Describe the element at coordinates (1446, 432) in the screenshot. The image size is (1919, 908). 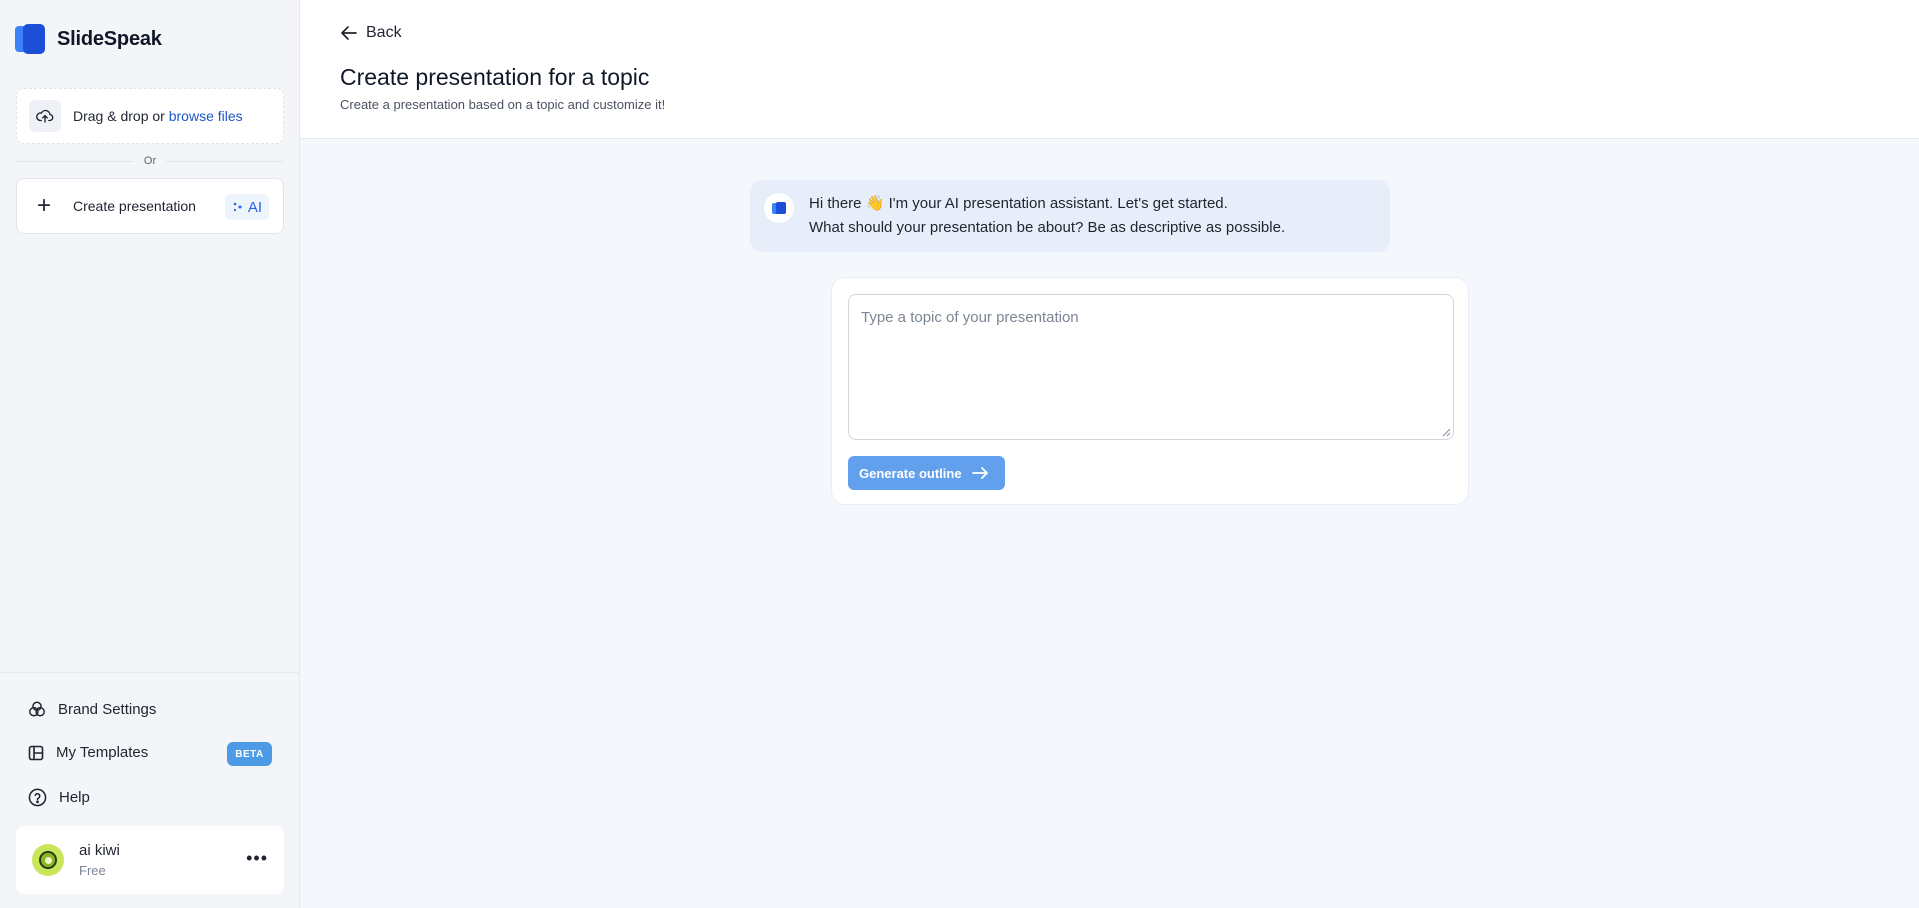
I see `resize-handle-icon` at that location.